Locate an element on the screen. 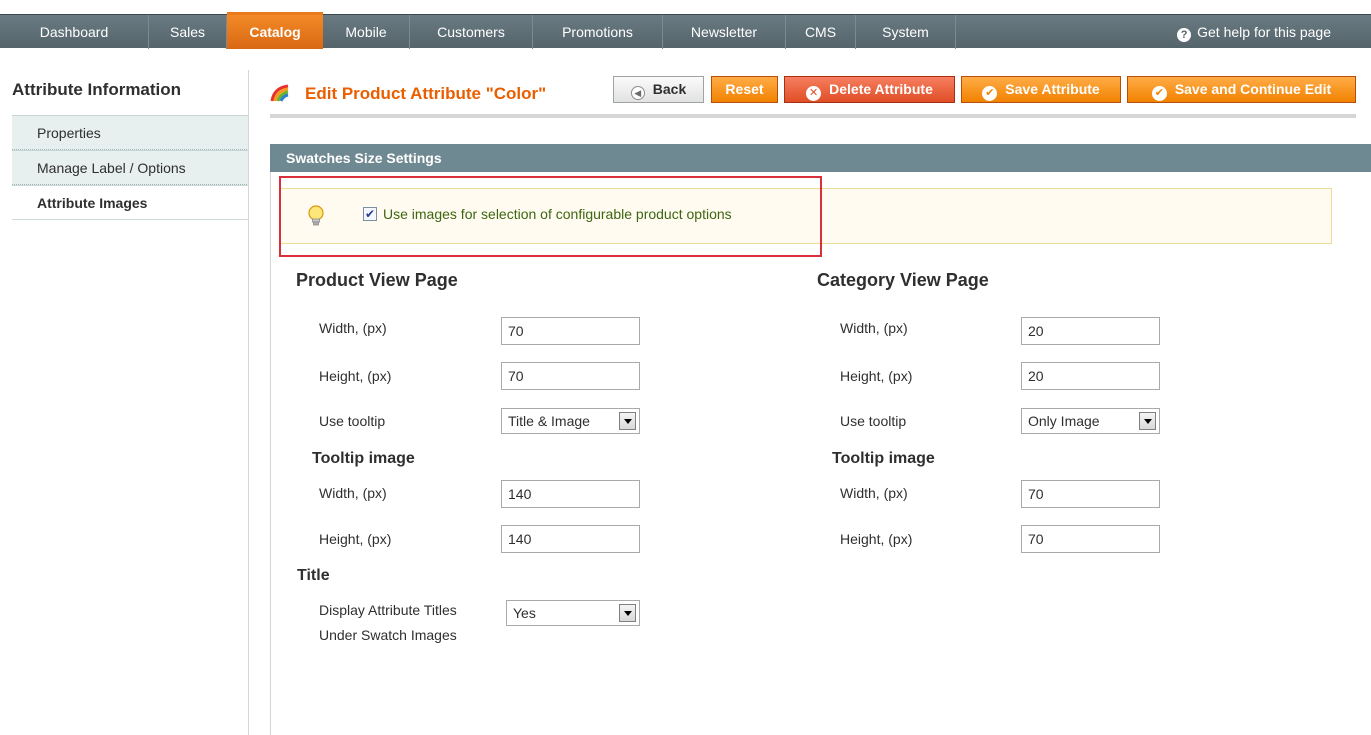 The height and width of the screenshot is (735, 1371). category-width-label: Width, (px) is located at coordinates (874, 328).